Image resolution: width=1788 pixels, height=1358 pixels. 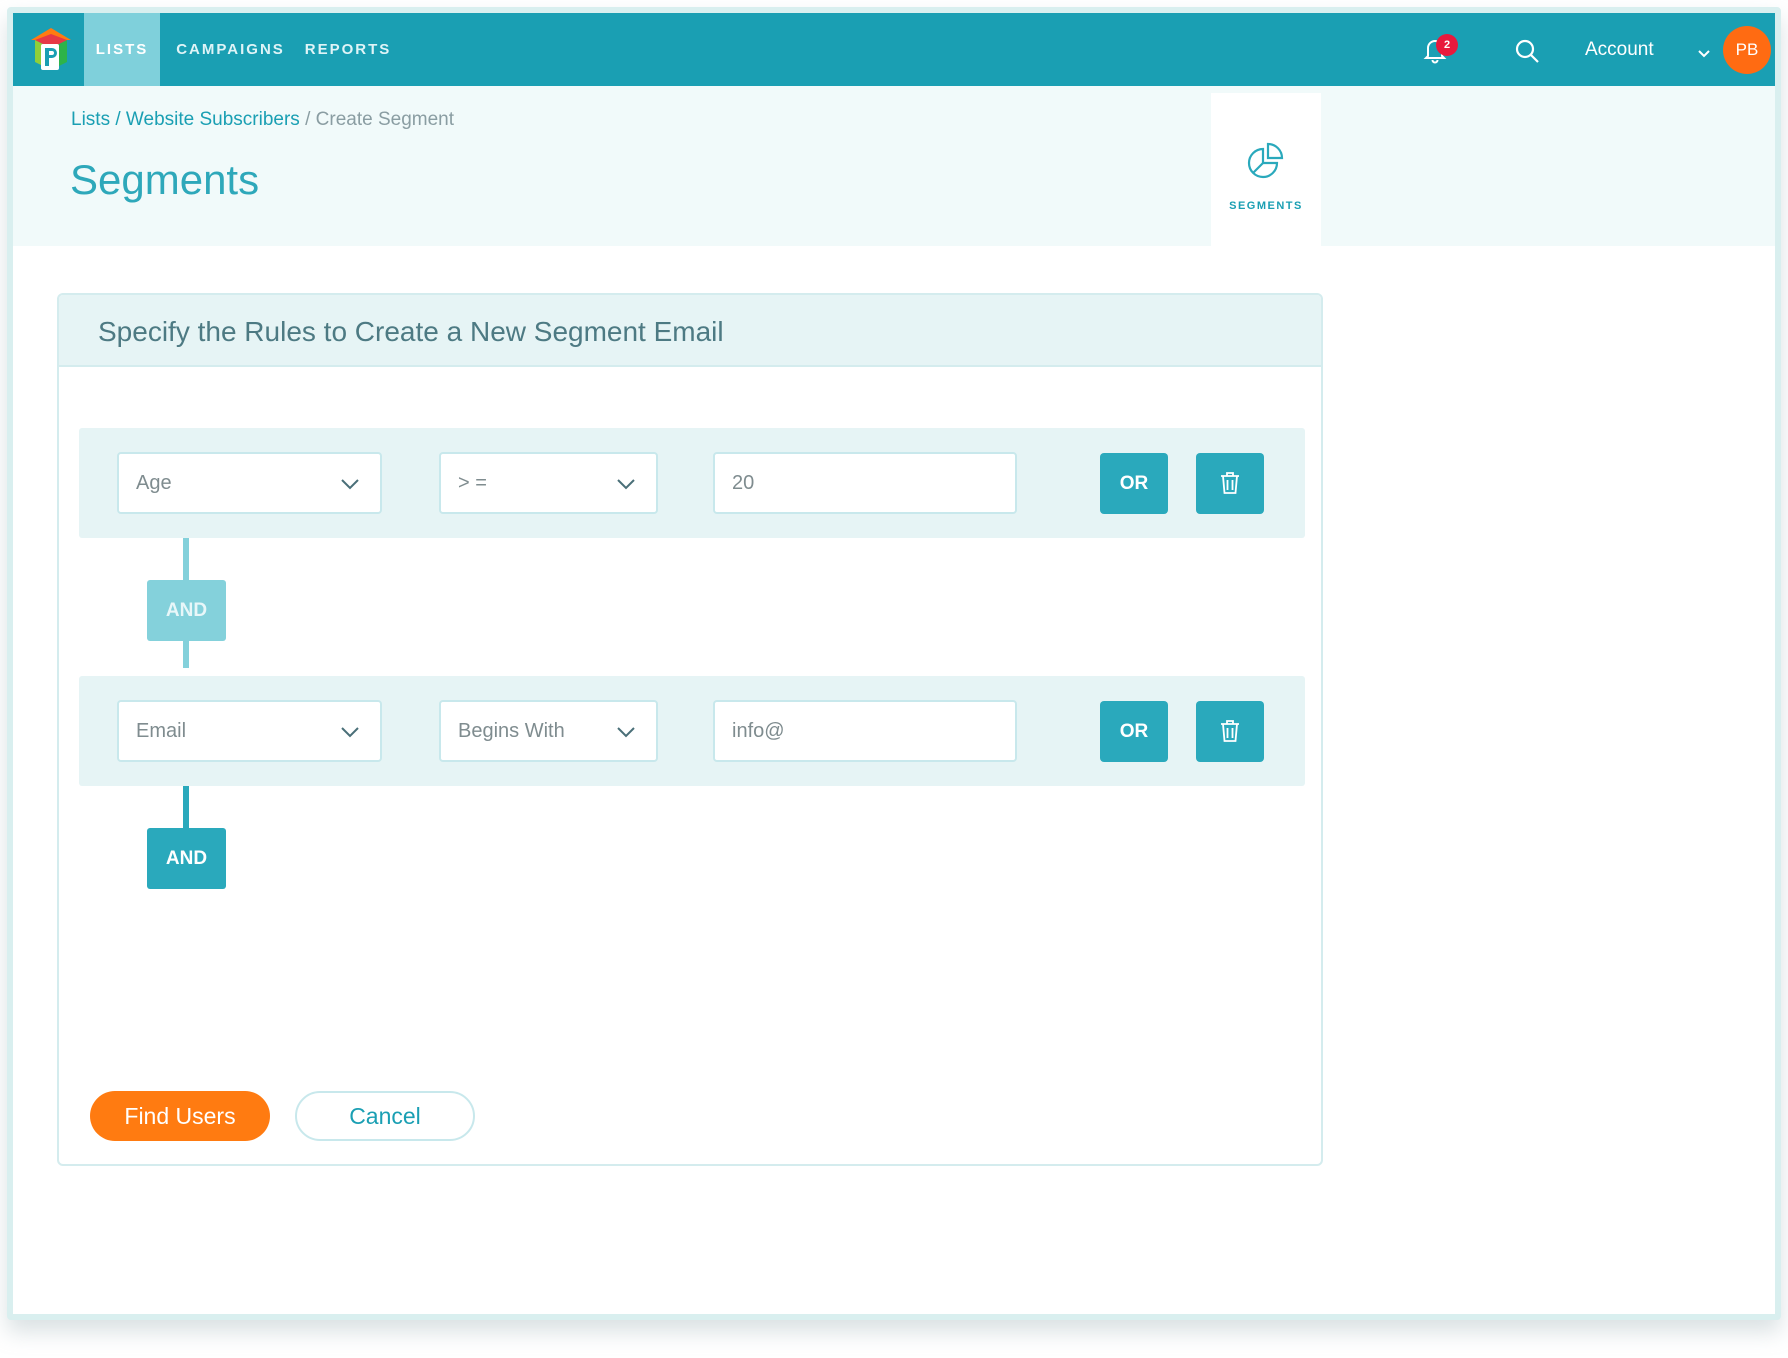 What do you see at coordinates (1447, 45) in the screenshot?
I see `notification-badge: 2` at bounding box center [1447, 45].